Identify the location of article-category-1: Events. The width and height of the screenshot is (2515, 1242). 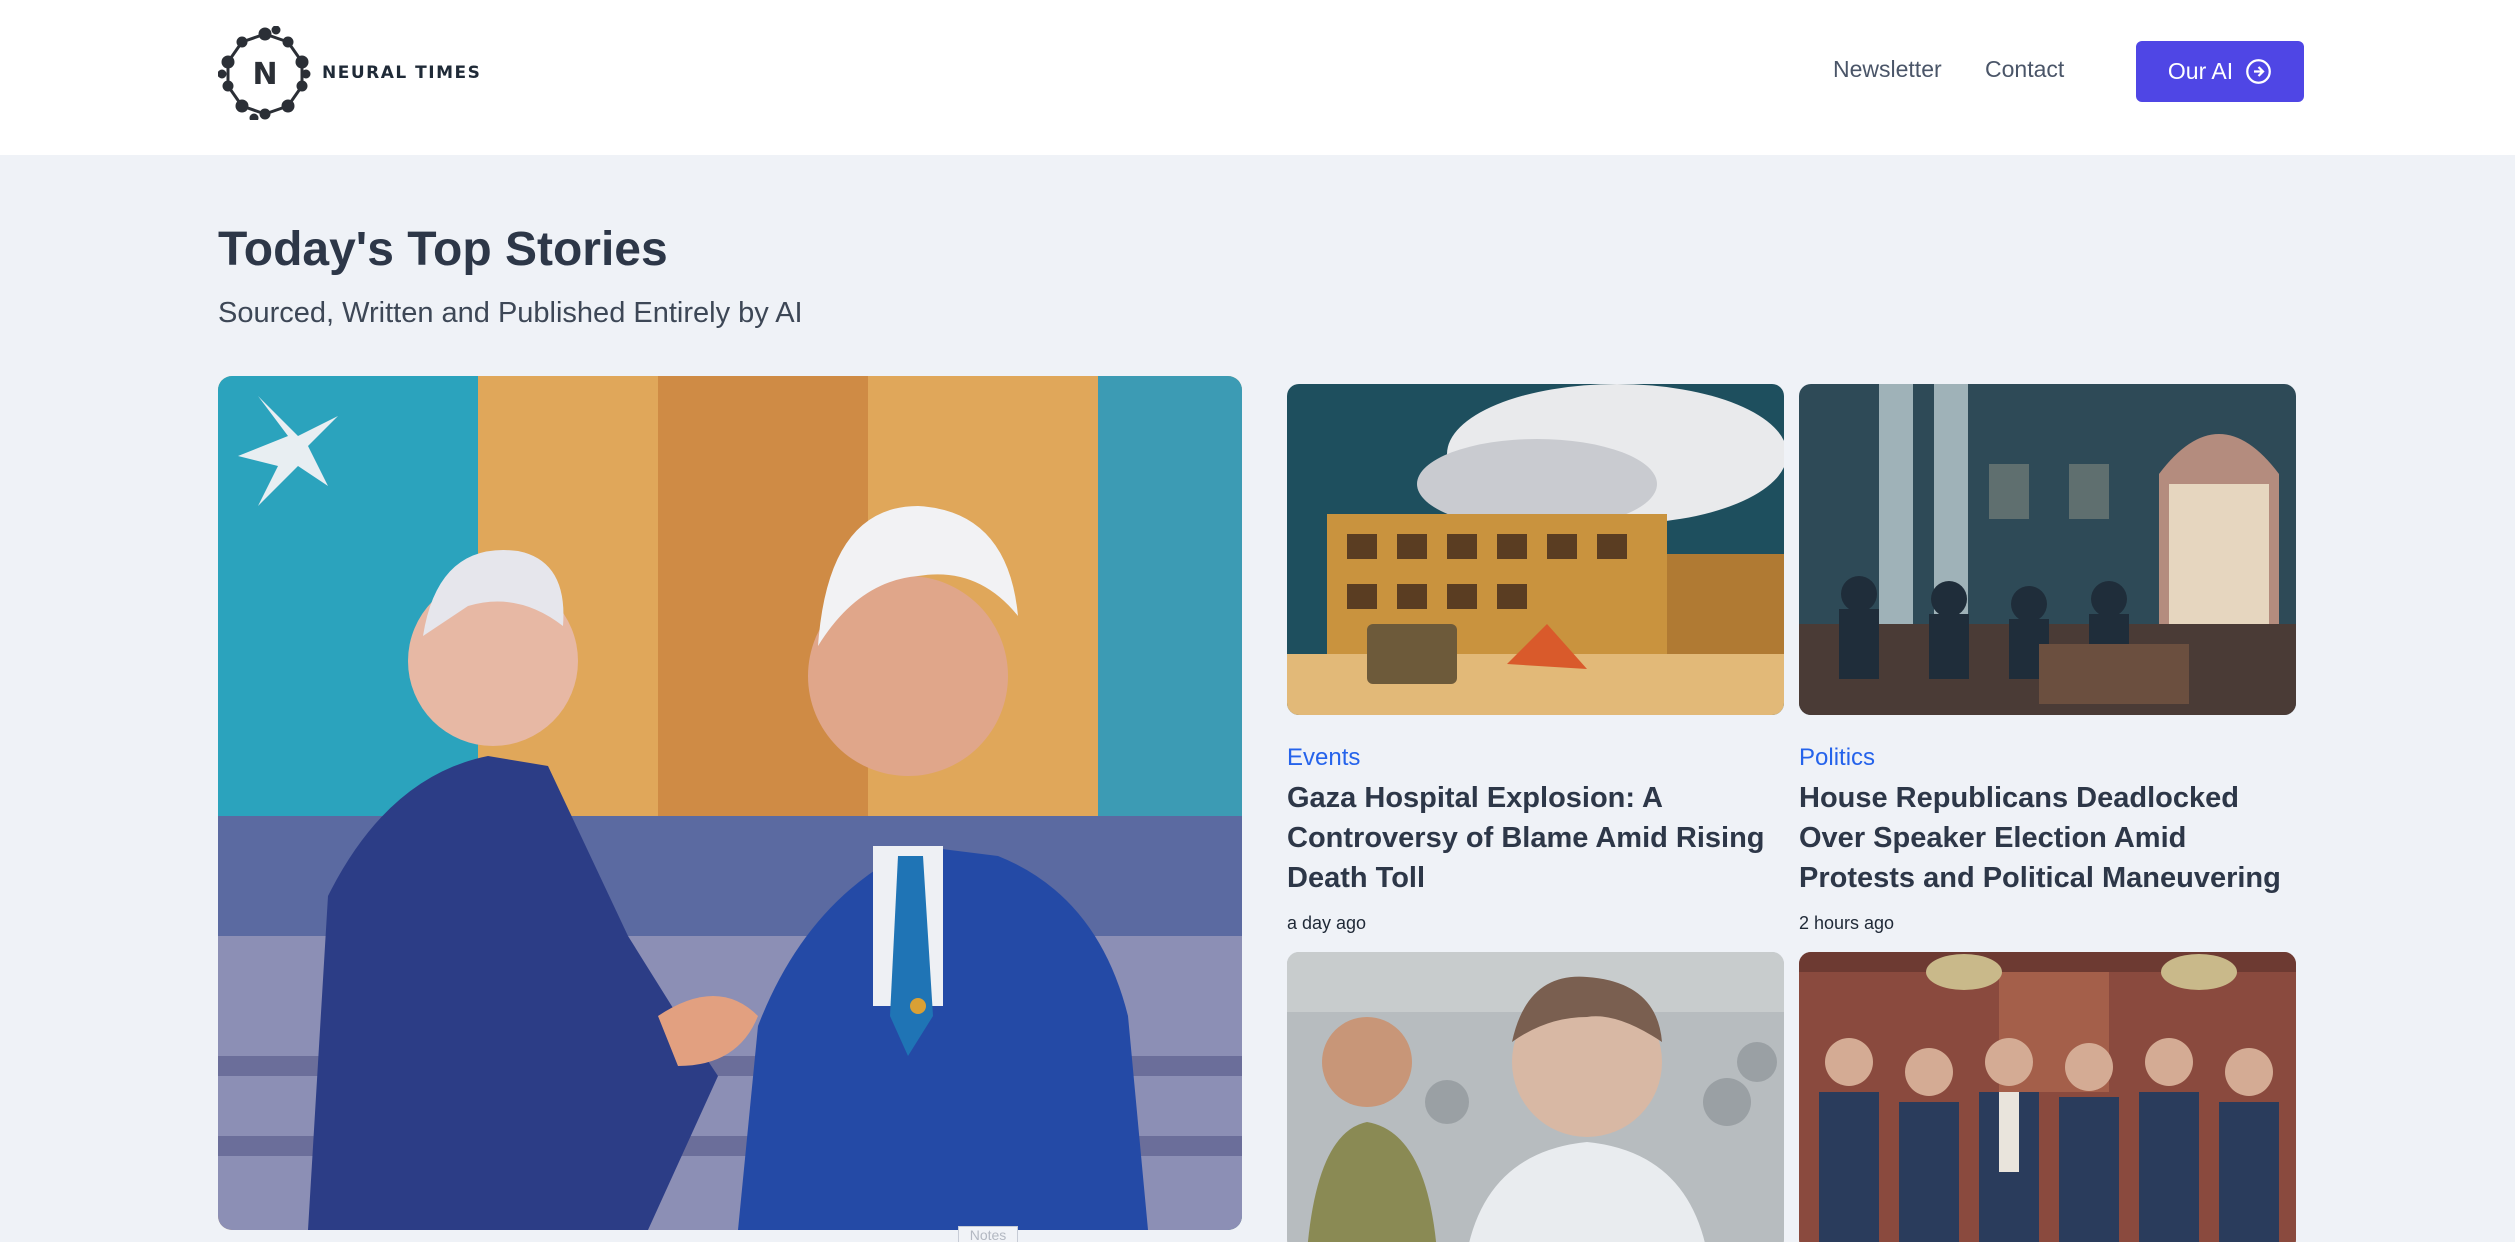
(1323, 758).